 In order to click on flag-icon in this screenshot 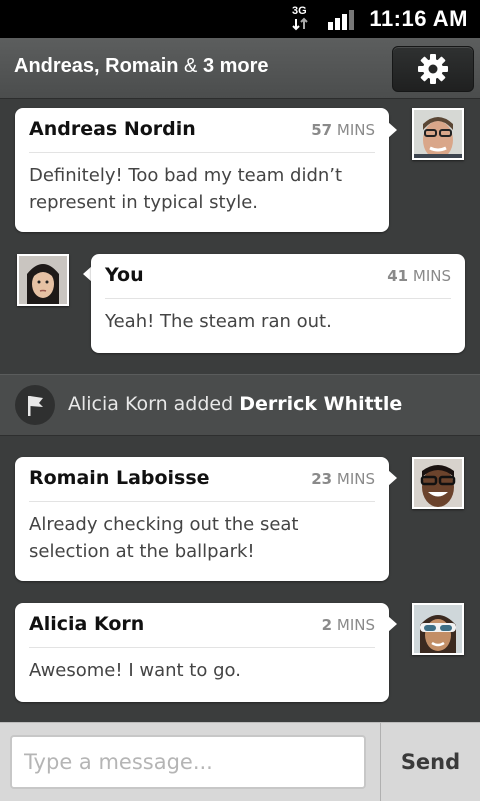, I will do `click(35, 405)`.